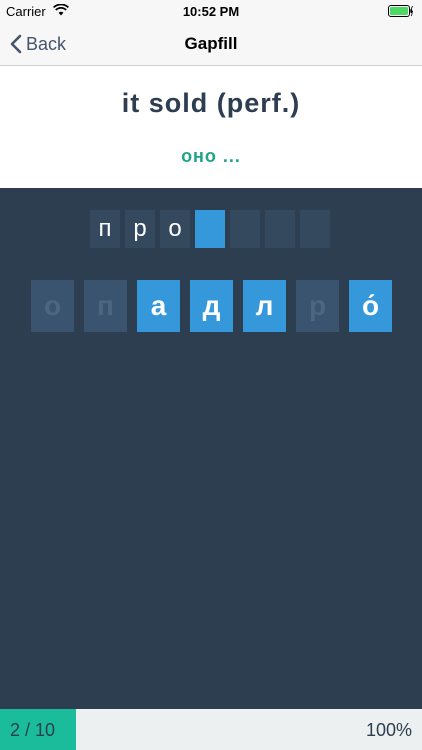 This screenshot has width=422, height=750. I want to click on letter-tile-used: р, so click(317, 306).